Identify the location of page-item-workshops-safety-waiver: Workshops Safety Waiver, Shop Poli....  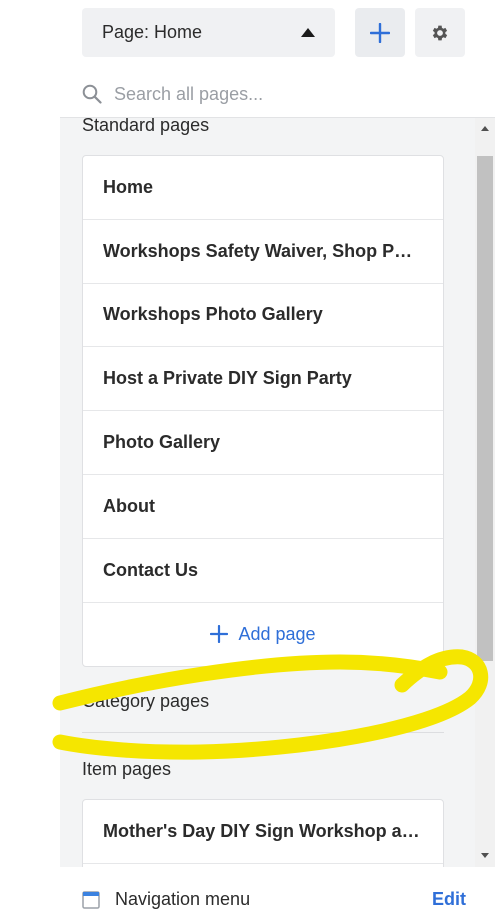
(263, 252).